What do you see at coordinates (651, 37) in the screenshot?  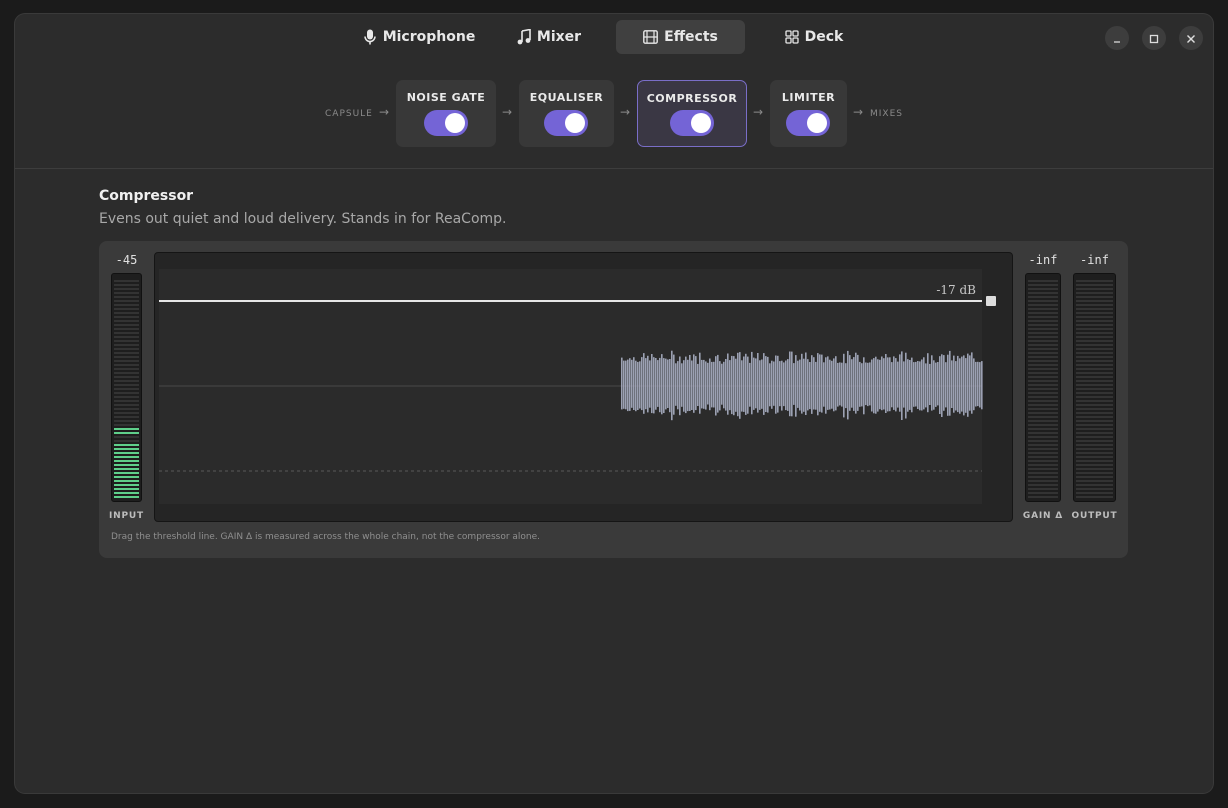 I see `film-icon` at bounding box center [651, 37].